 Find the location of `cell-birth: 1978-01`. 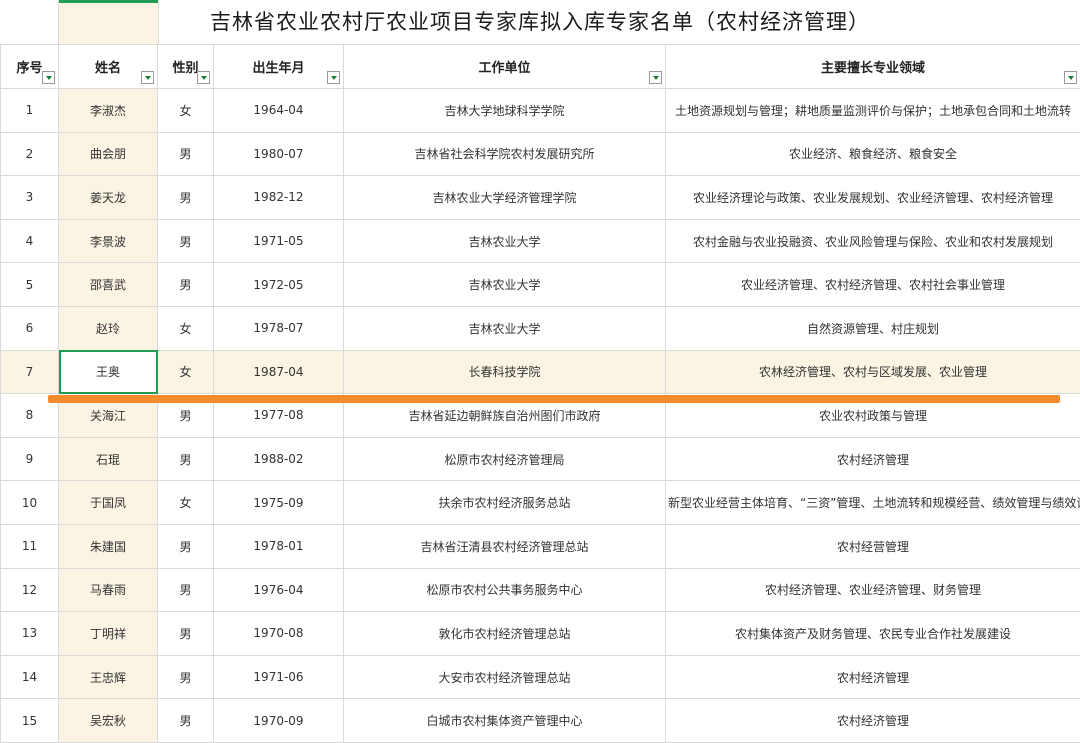

cell-birth: 1978-01 is located at coordinates (279, 546).